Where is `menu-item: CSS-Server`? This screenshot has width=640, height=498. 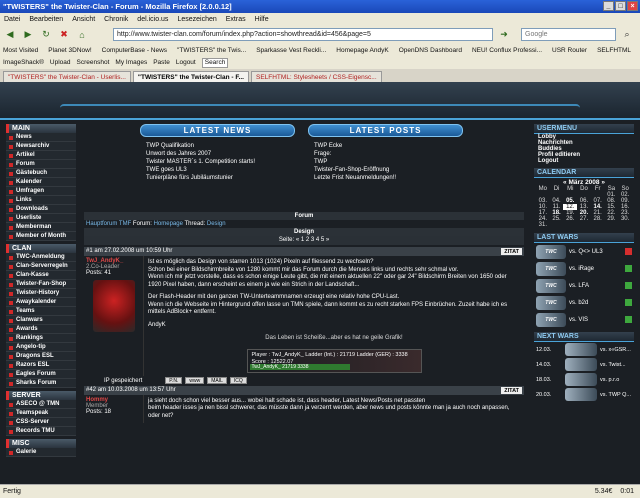 menu-item: CSS-Server is located at coordinates (41, 422).